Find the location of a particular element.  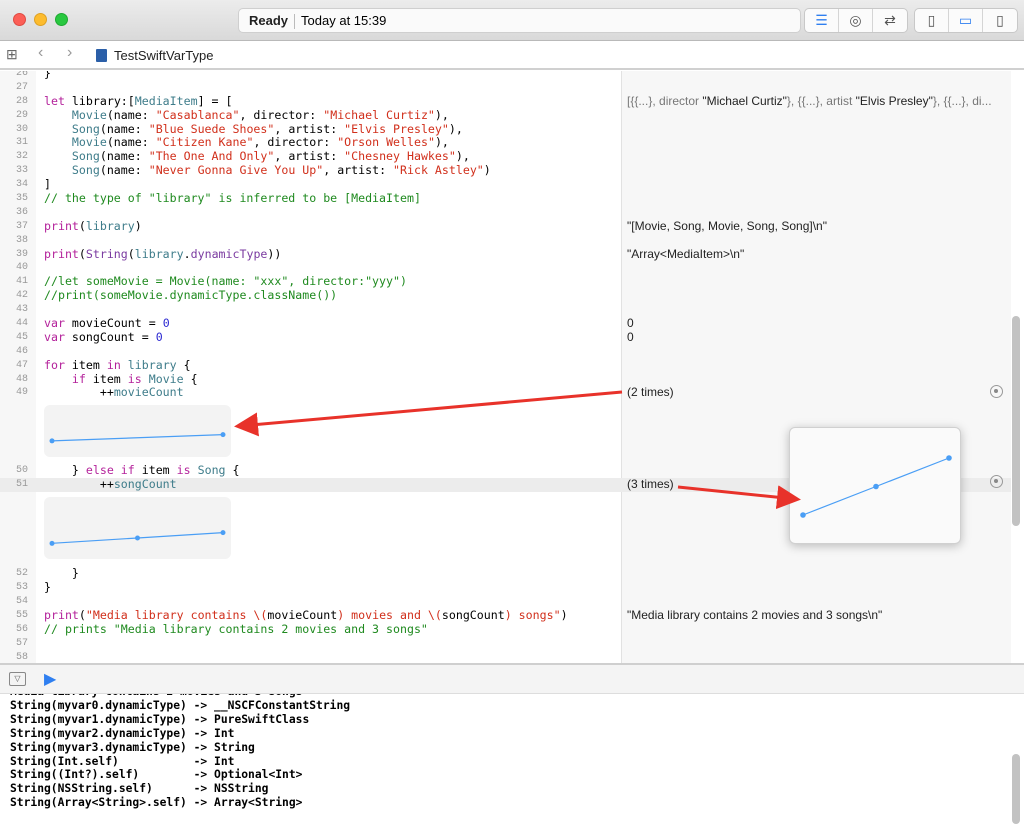

result-value: "Array<MediaItem>\n" is located at coordinates (685, 254).